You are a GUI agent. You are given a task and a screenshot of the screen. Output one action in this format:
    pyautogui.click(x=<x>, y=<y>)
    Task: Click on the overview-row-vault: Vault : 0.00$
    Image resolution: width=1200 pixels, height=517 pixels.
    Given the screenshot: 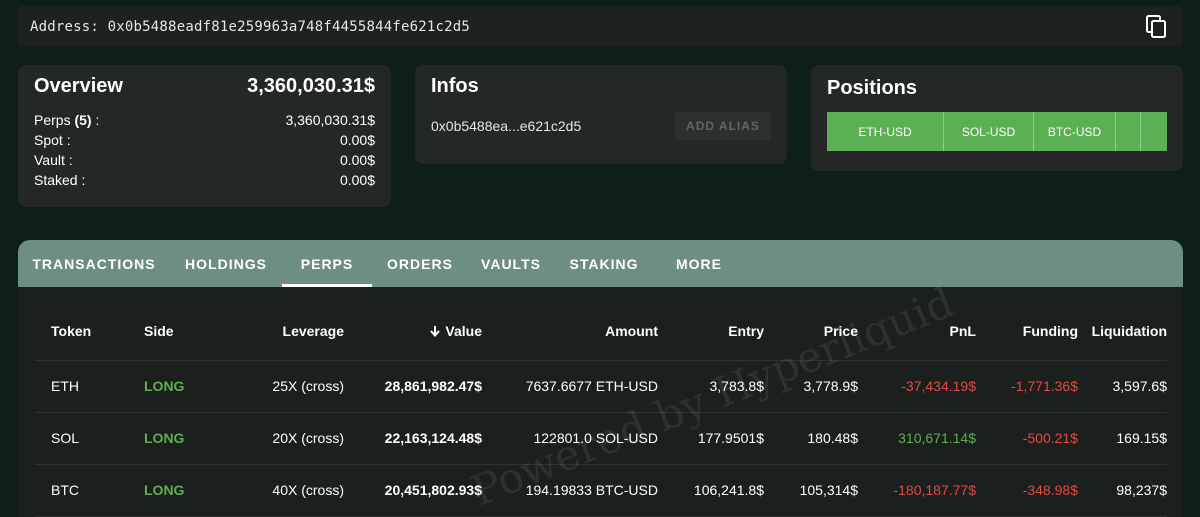 What is the action you would take?
    pyautogui.click(x=204, y=160)
    